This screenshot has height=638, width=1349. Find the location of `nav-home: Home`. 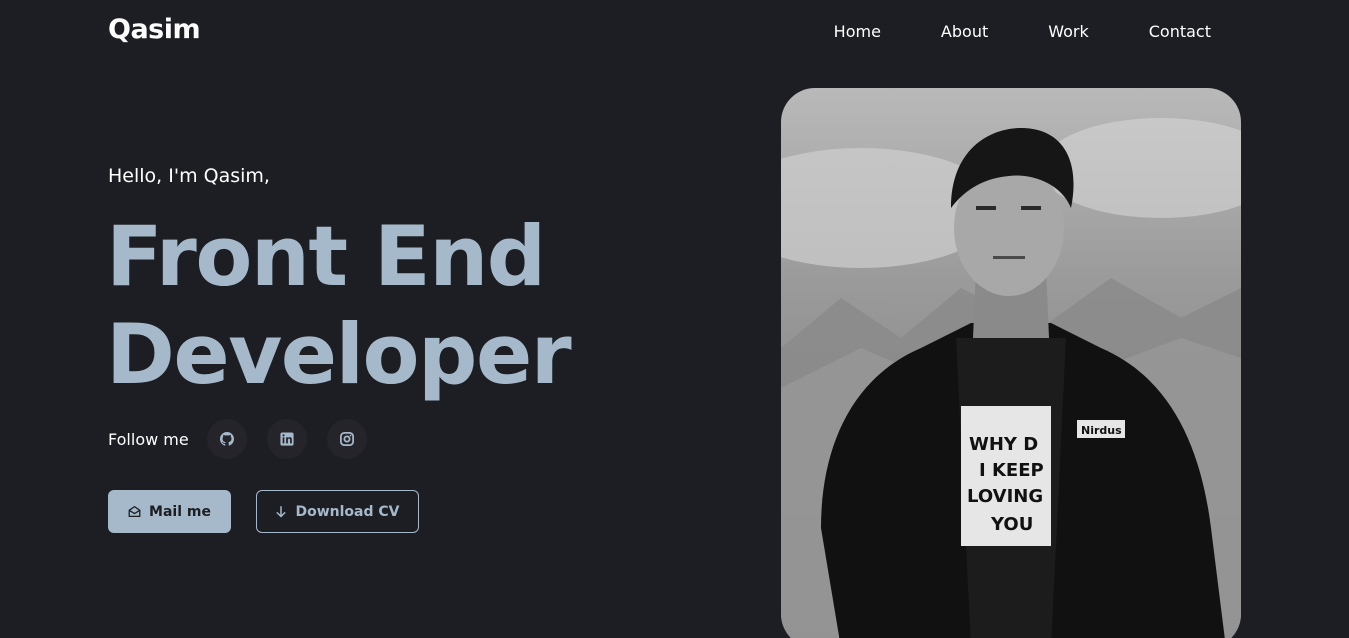

nav-home: Home is located at coordinates (857, 31).